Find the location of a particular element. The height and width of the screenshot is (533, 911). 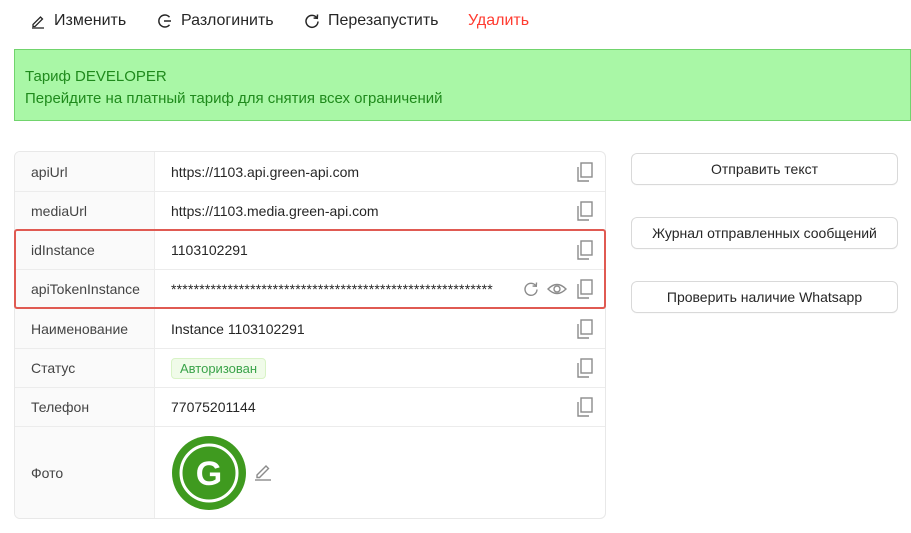

edit-button: Изменить is located at coordinates (78, 21).